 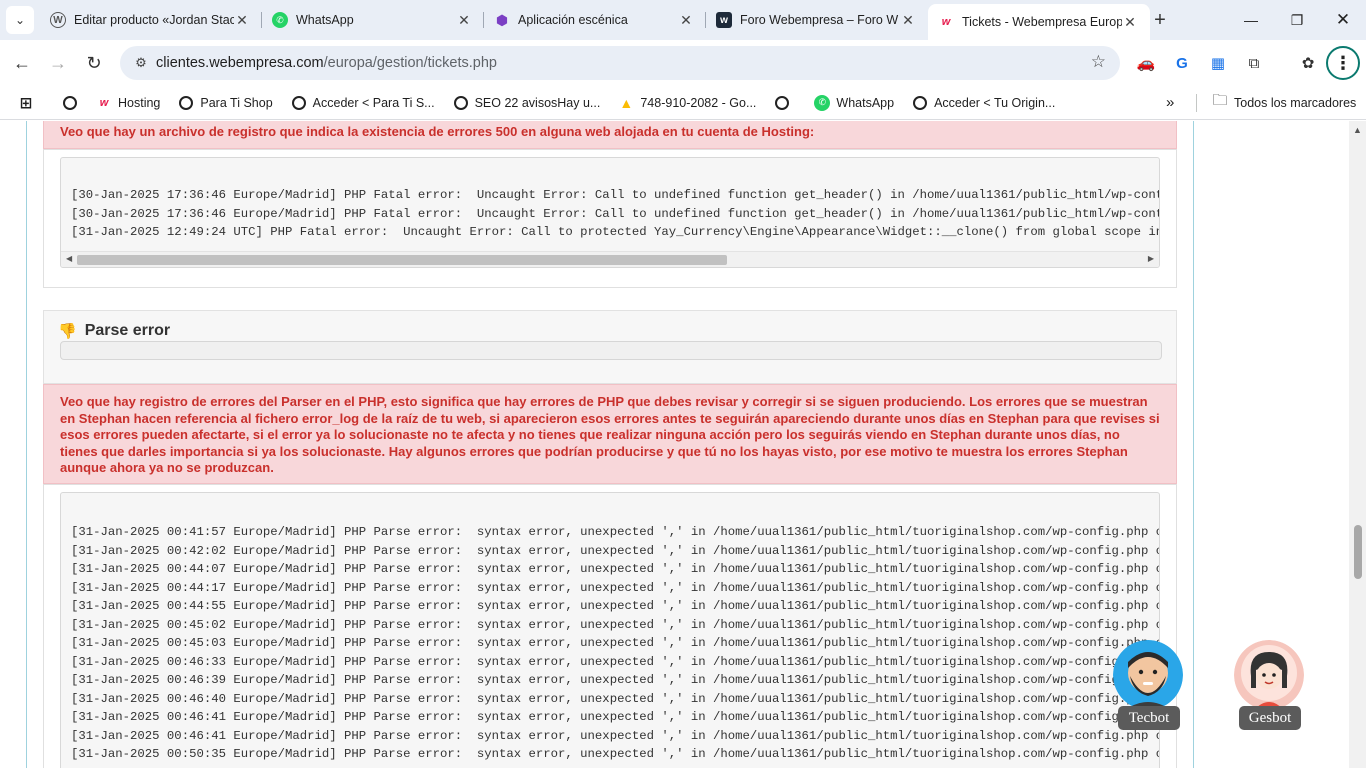 I want to click on restore-icon: ❐, so click(x=1297, y=19).